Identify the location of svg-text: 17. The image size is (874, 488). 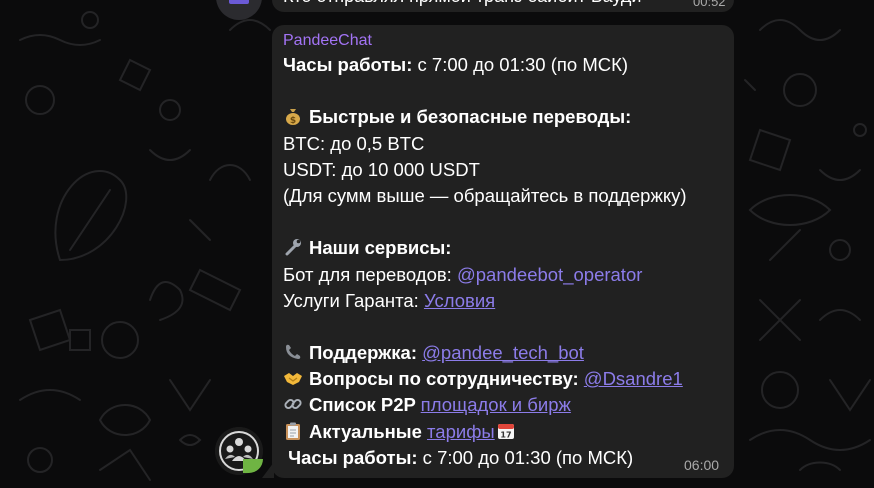
(505, 434).